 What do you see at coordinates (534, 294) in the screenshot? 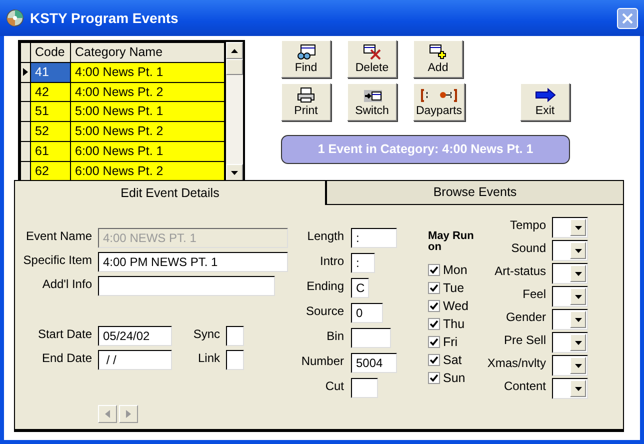
I see `field-label: Feel` at bounding box center [534, 294].